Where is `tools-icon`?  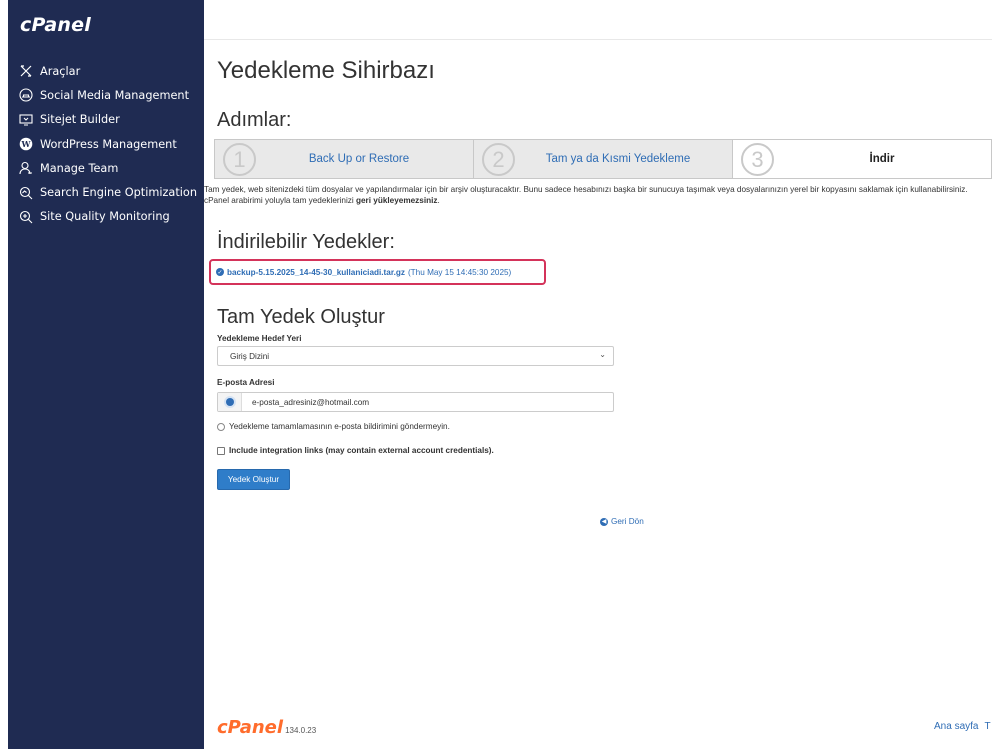
tools-icon is located at coordinates (26, 71).